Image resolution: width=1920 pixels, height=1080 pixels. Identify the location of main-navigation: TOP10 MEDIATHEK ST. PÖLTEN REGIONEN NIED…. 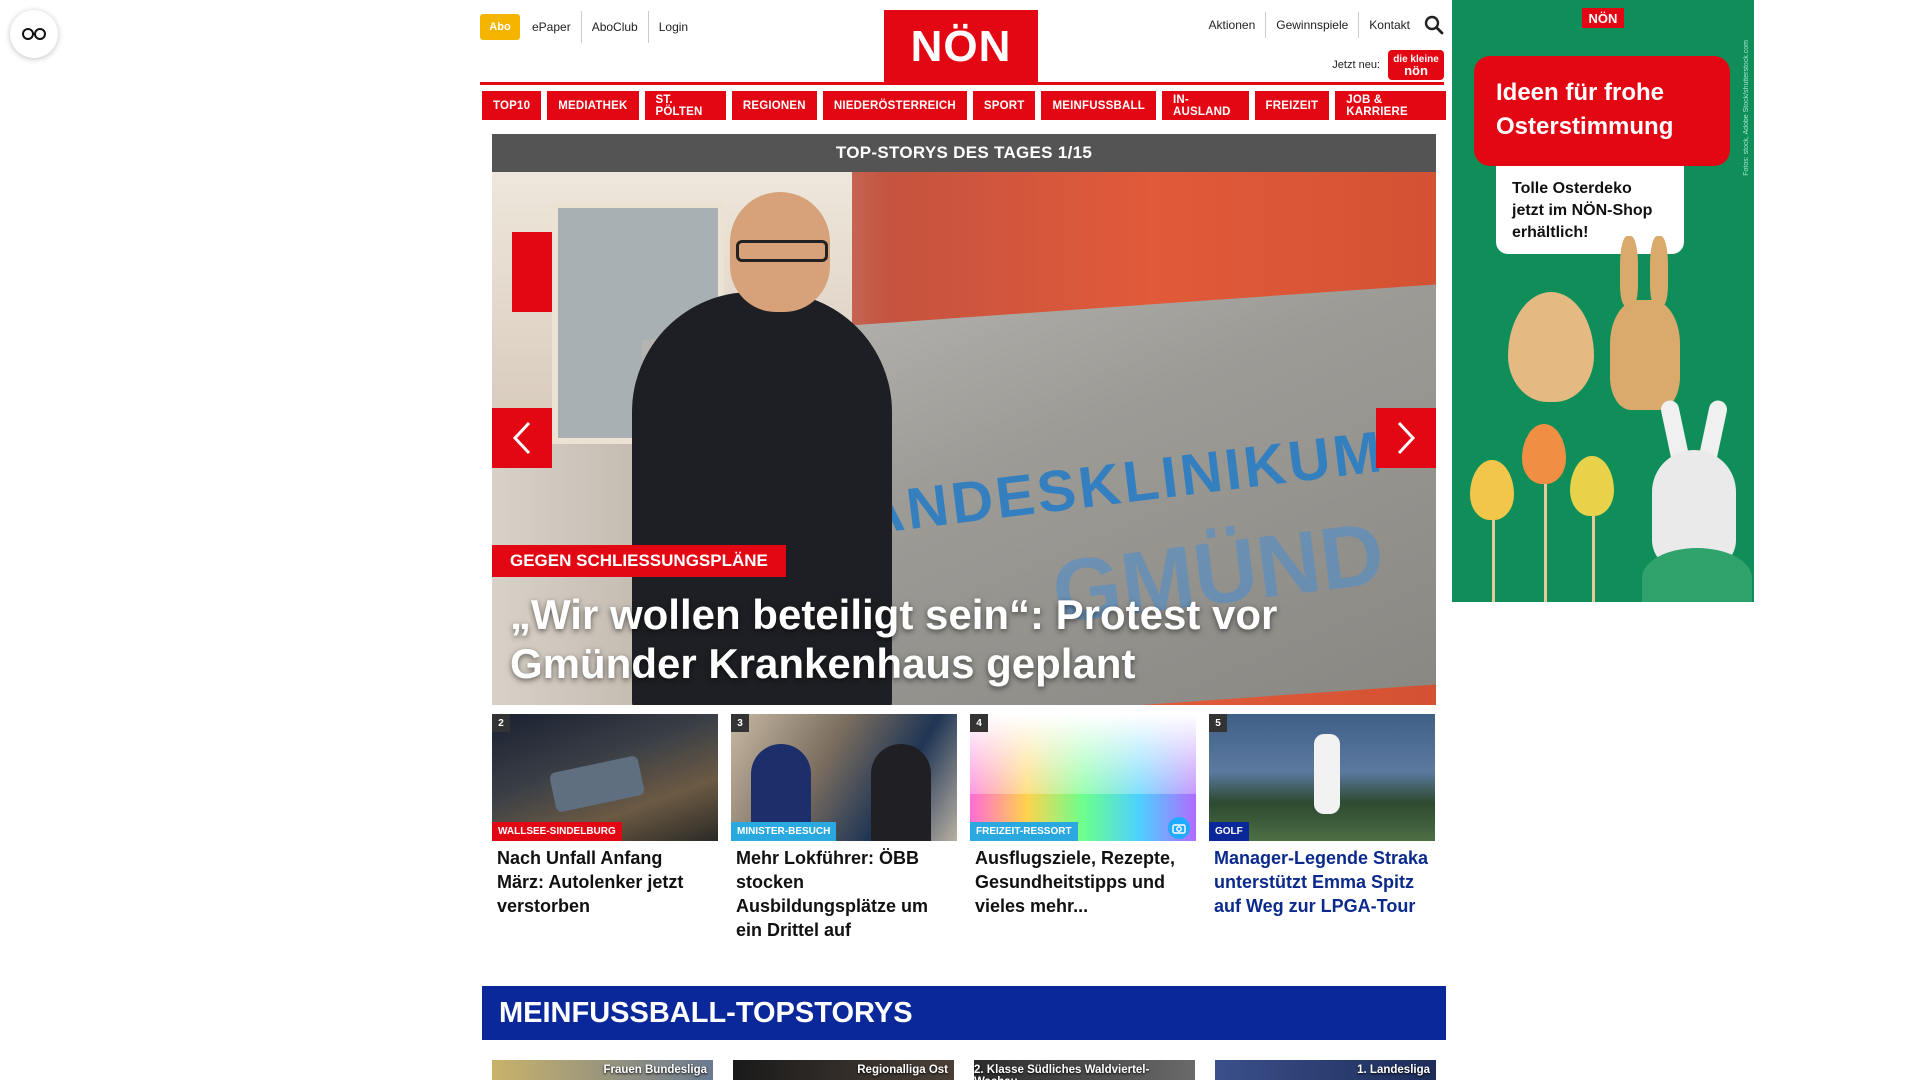
(964, 105).